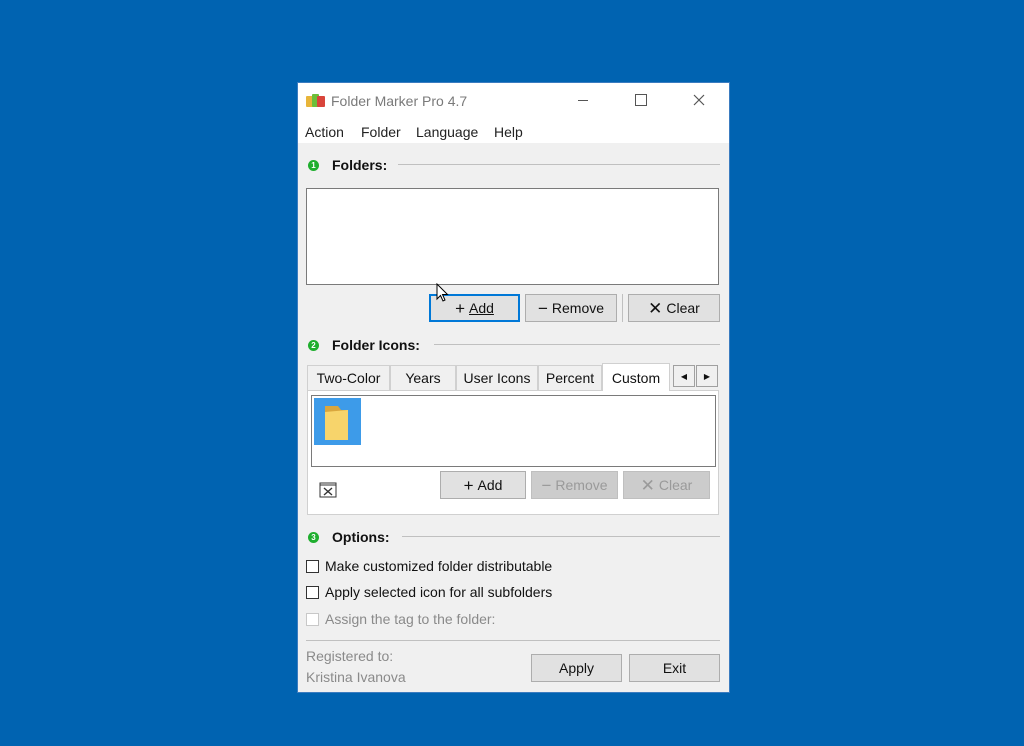 This screenshot has width=1024, height=746. What do you see at coordinates (571, 308) in the screenshot?
I see `folders-remove-button: − Remove` at bounding box center [571, 308].